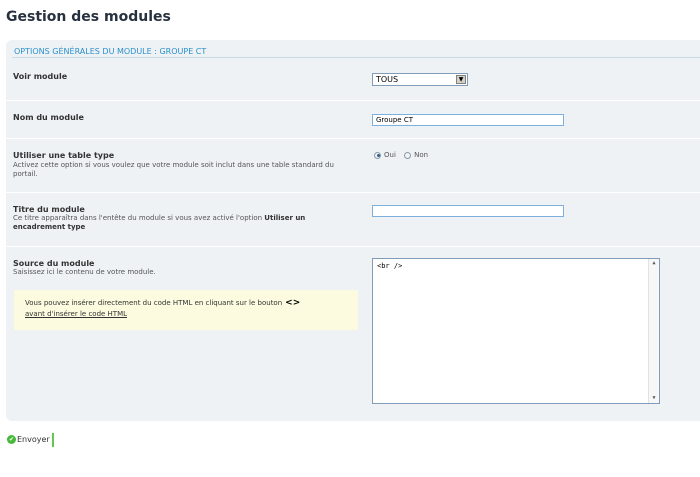 This screenshot has width=700, height=477. Describe the element at coordinates (516, 331) in the screenshot. I see `source-module-textarea: <br /> ▲ ▼` at that location.